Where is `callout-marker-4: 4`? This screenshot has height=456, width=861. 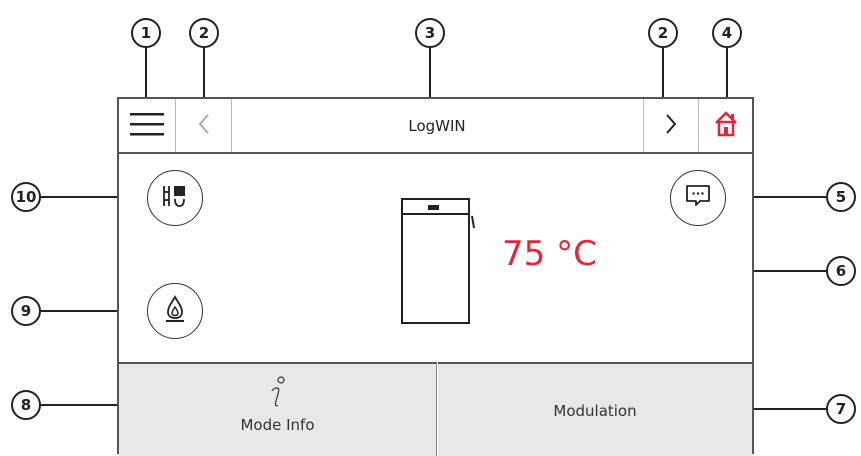
callout-marker-4: 4 is located at coordinates (727, 33).